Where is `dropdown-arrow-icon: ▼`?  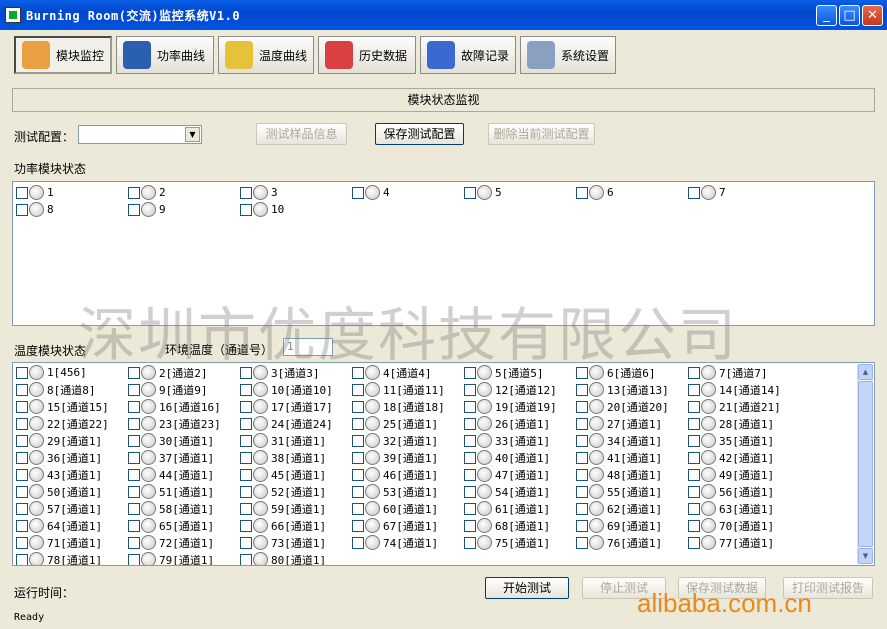 dropdown-arrow-icon: ▼ is located at coordinates (192, 134).